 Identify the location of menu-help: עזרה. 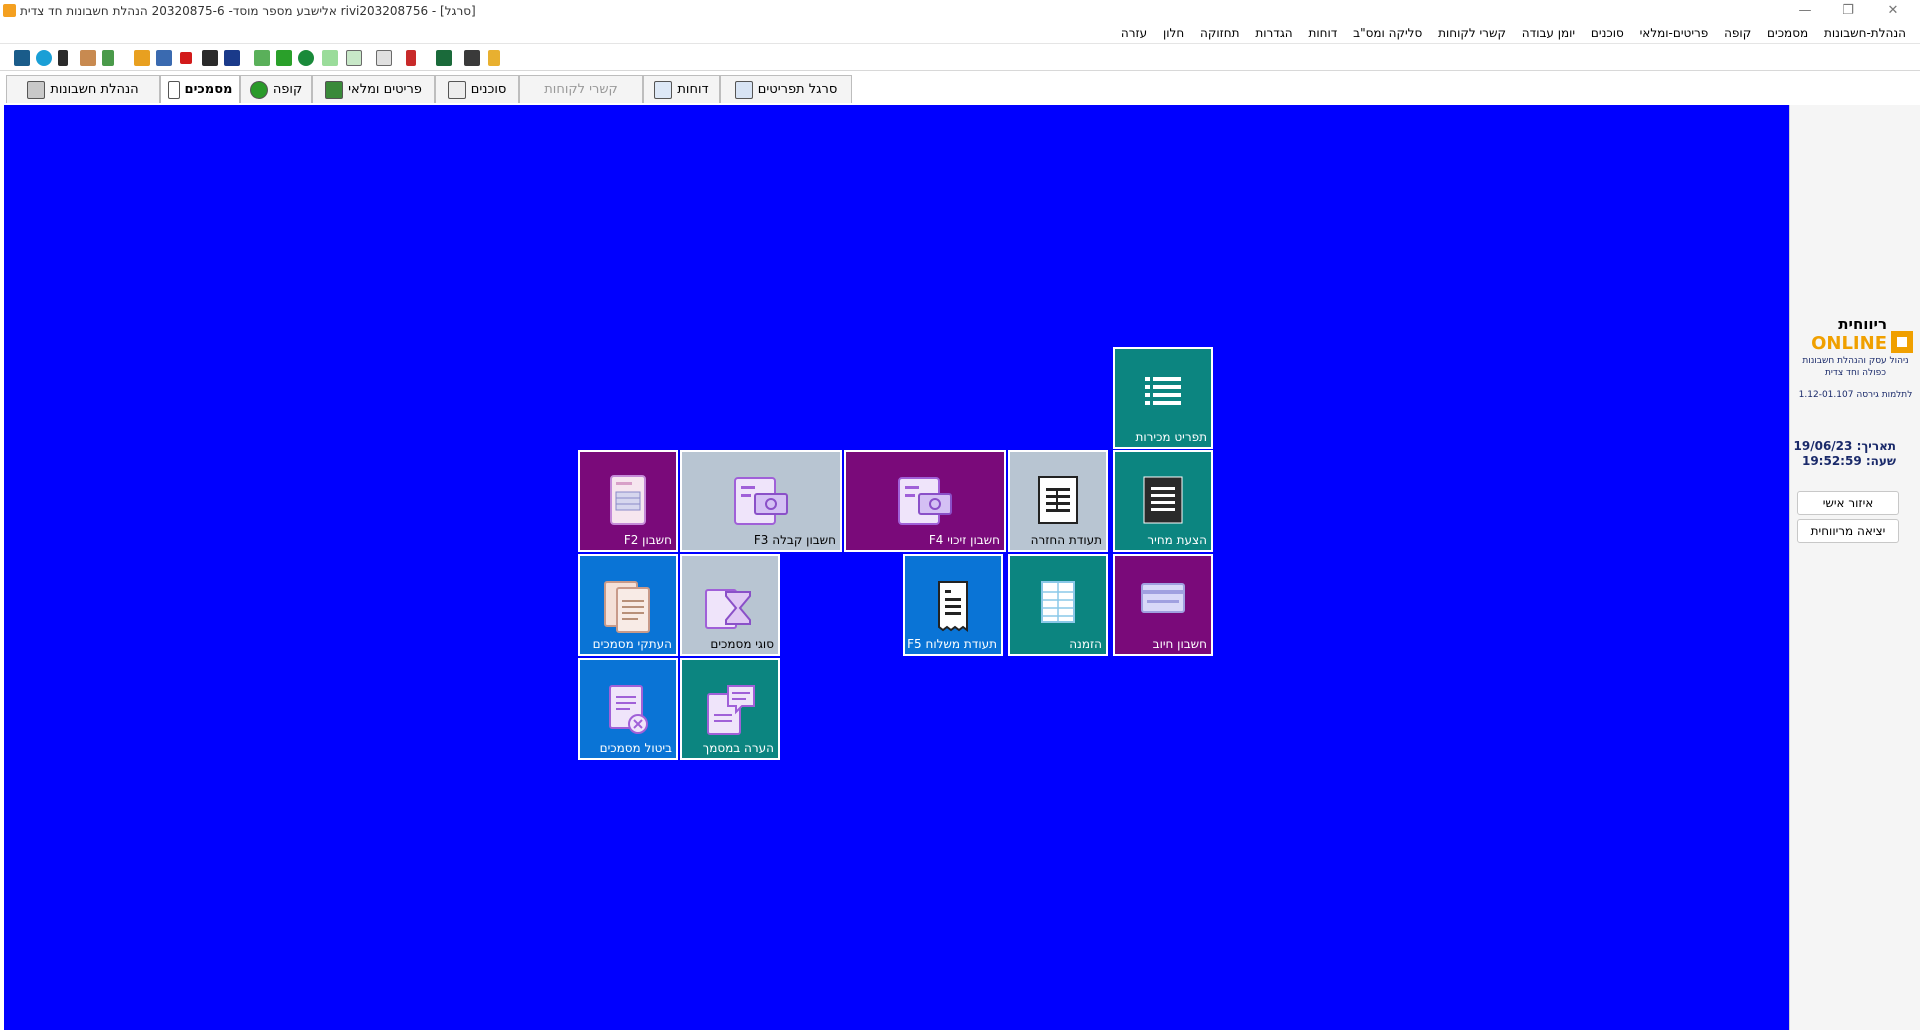
(1134, 33).